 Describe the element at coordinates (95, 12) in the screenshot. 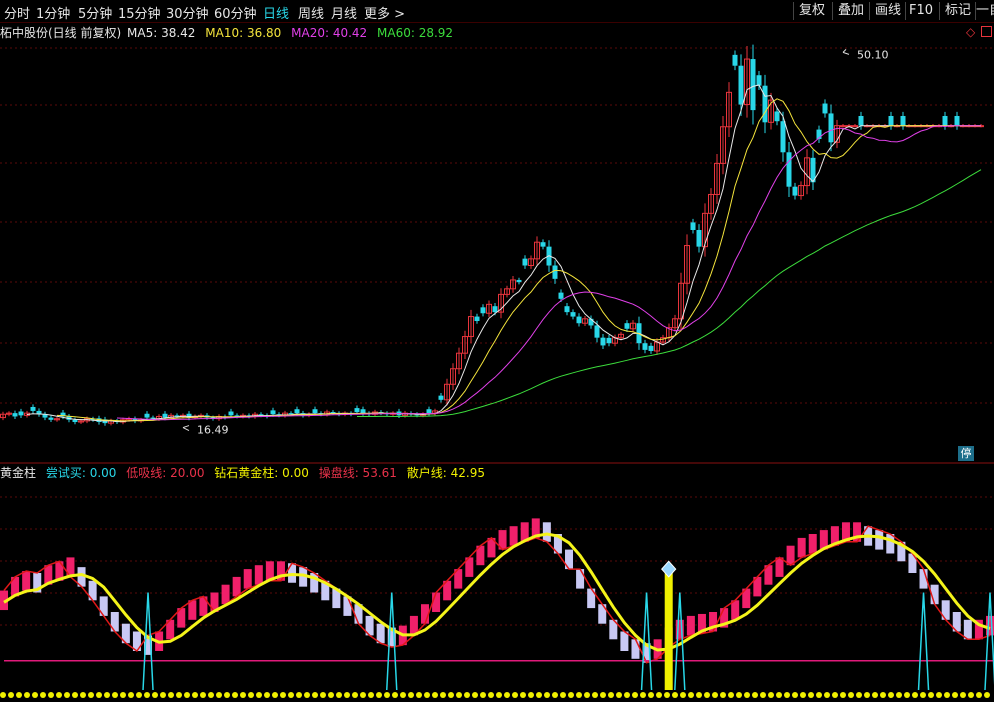

I see `tab-period-2: 5分钟` at that location.